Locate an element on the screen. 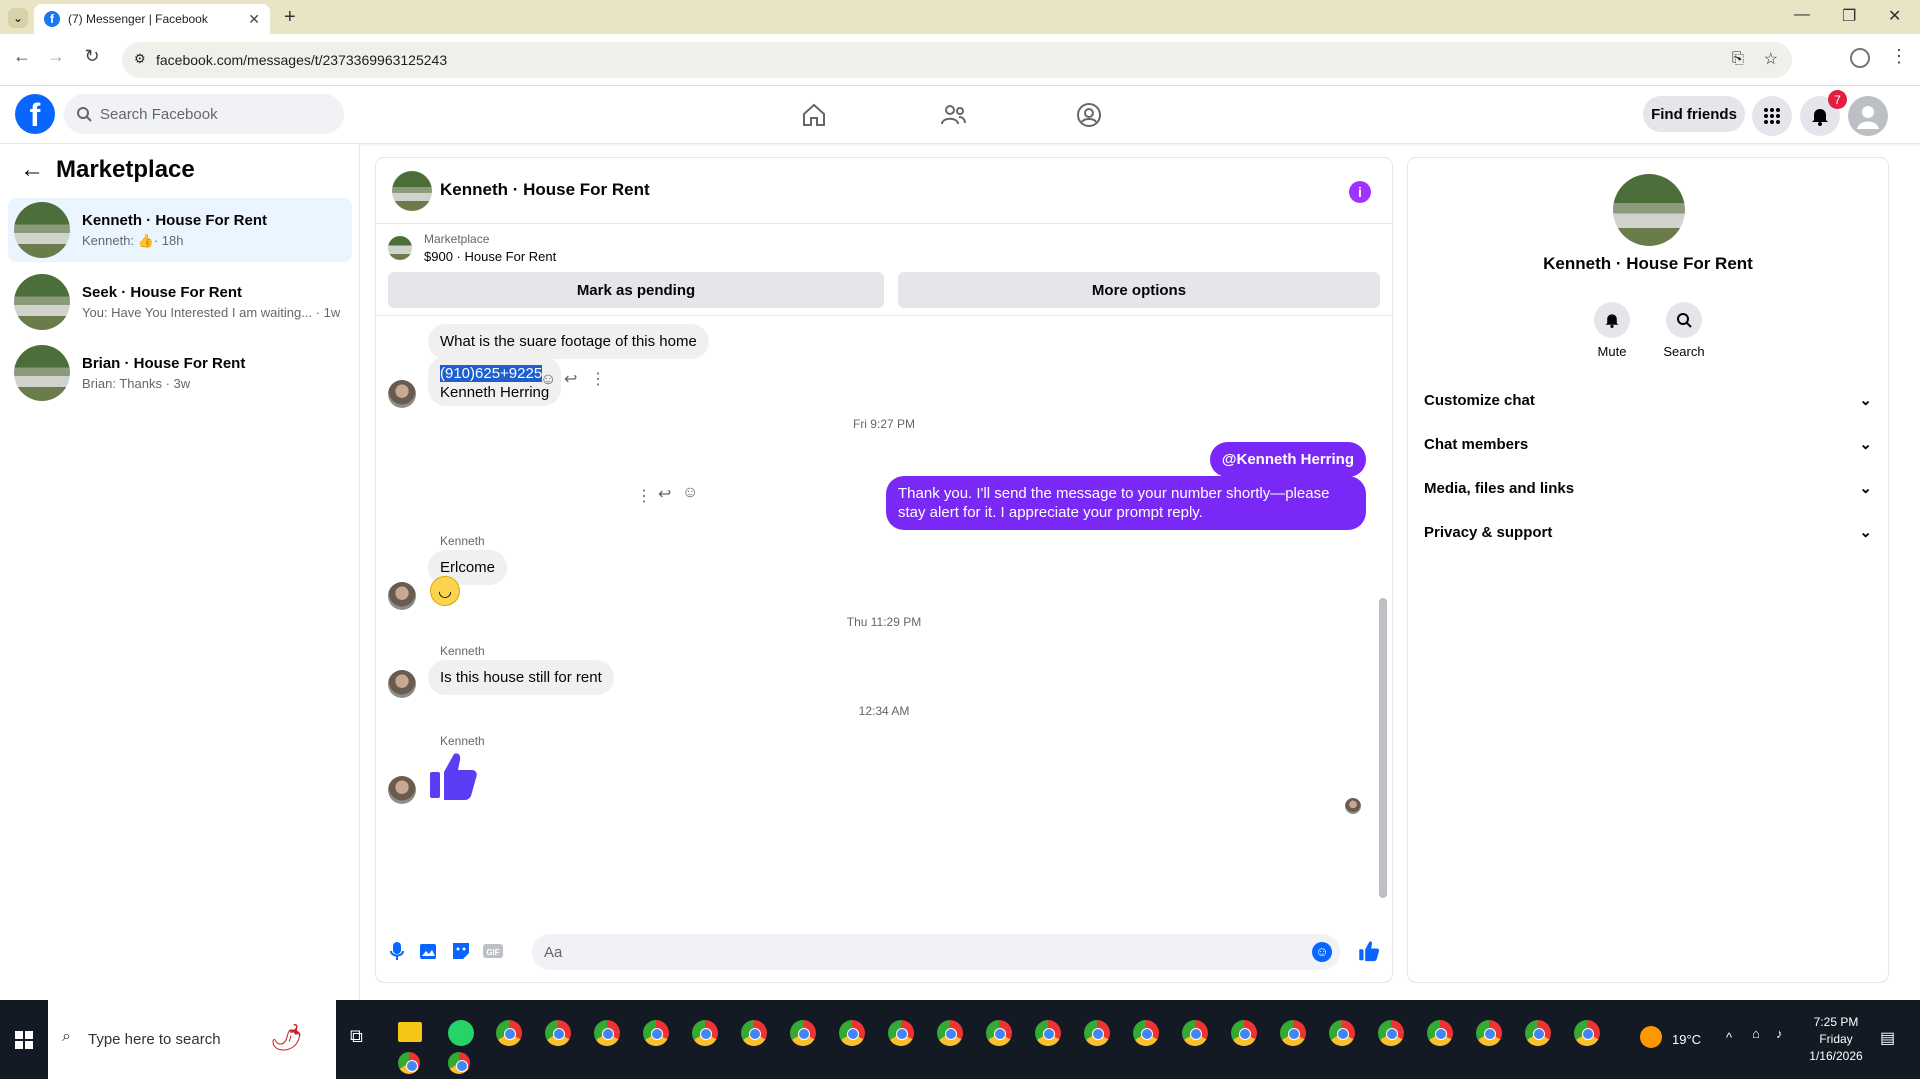 The height and width of the screenshot is (1079, 1920). sticker-icon is located at coordinates (461, 951).